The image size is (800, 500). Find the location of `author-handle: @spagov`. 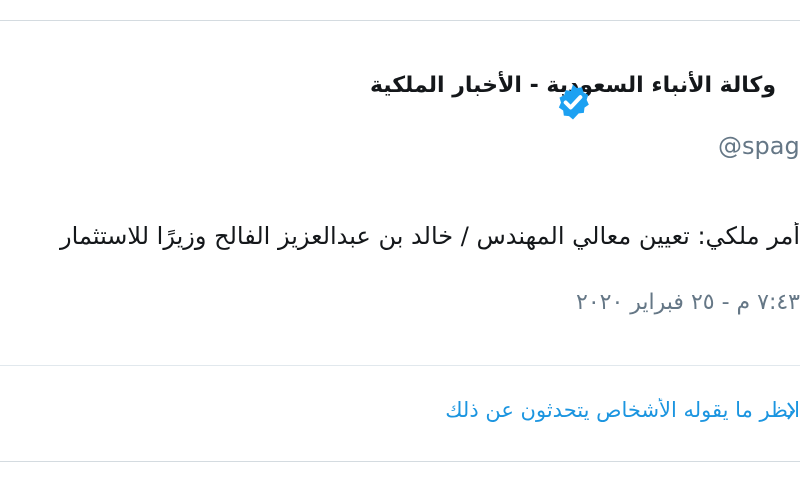

author-handle: @spagov is located at coordinates (759, 146).